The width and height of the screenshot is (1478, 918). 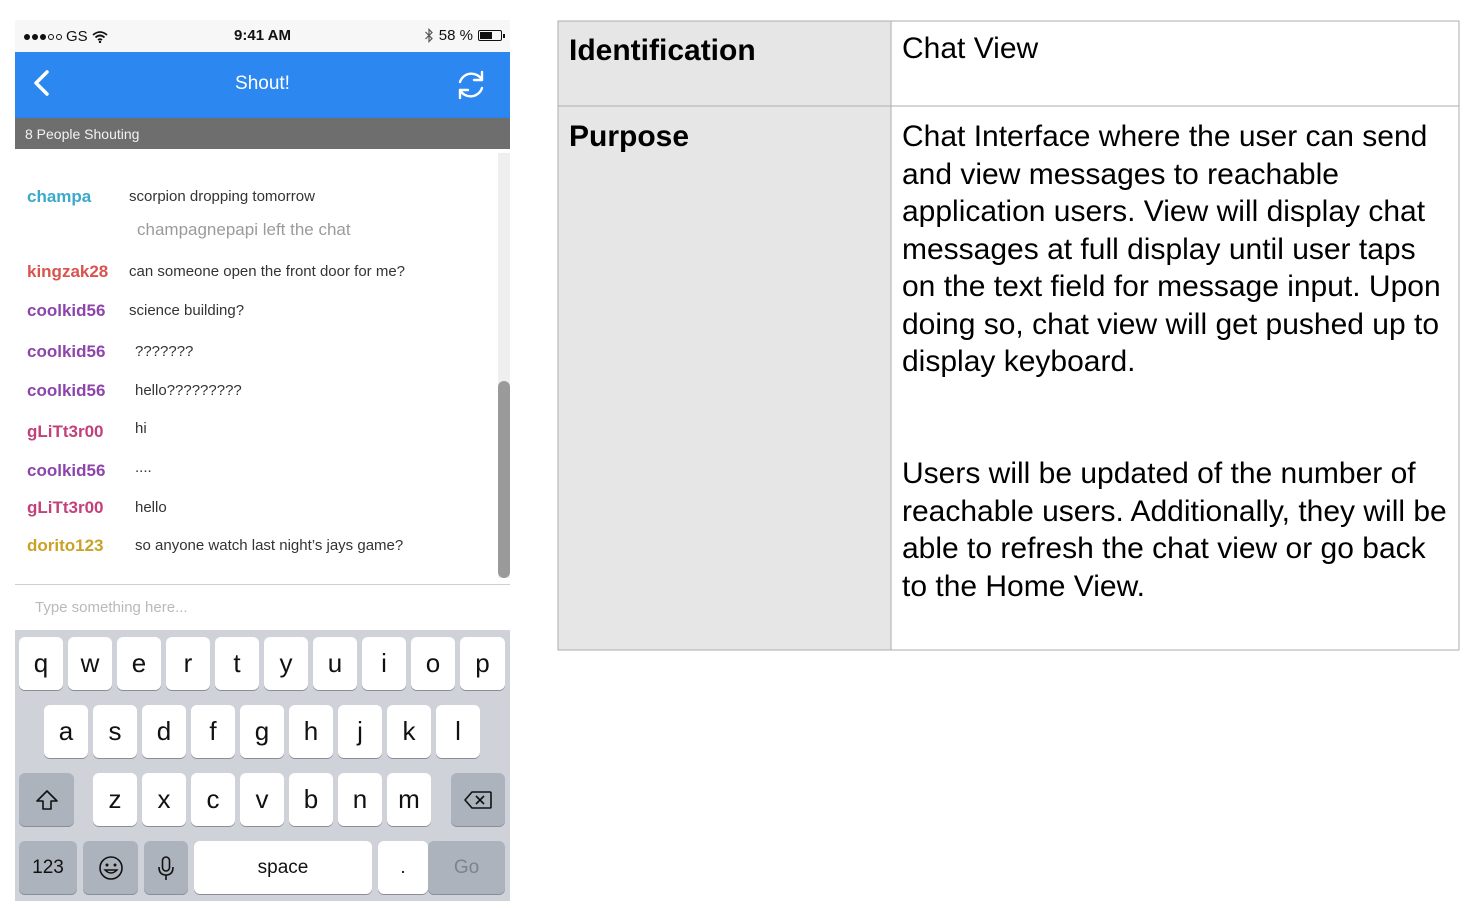 What do you see at coordinates (213, 799) in the screenshot?
I see `key-c: c` at bounding box center [213, 799].